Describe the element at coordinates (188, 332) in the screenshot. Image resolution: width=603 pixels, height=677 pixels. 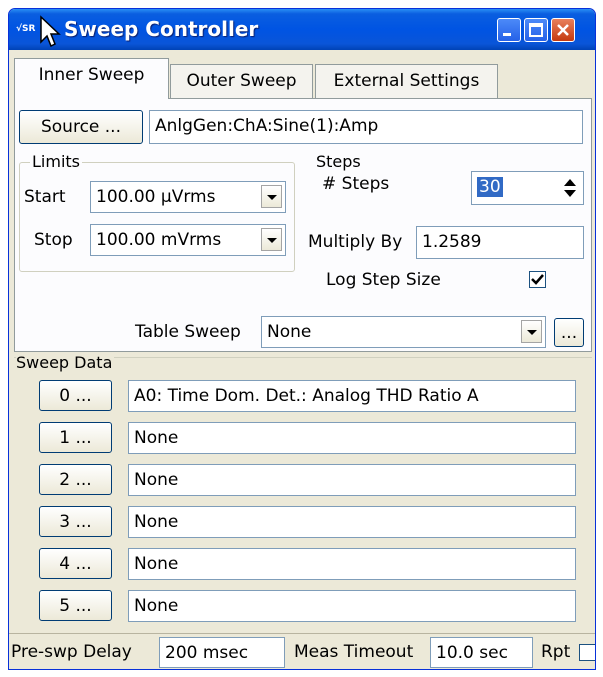
I see `table-sweep-label: Table Sweep` at that location.